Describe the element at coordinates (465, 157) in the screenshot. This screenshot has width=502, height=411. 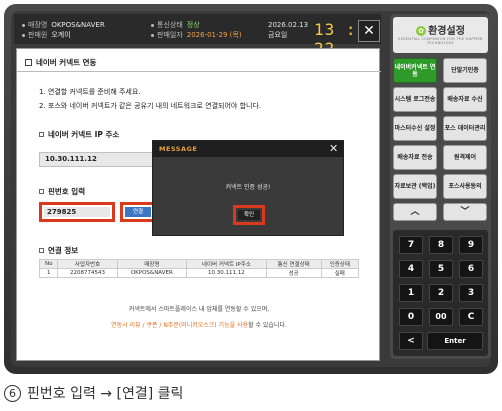
I see `menu-remote-control: 원격제어` at that location.